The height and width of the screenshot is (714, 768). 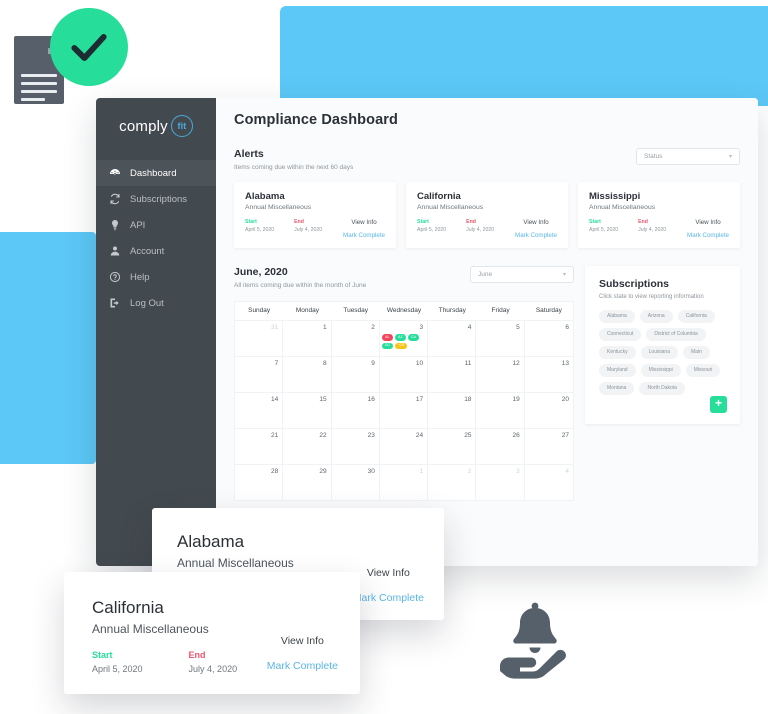 I want to click on calendar-day-cell: 22, so click(x=307, y=446).